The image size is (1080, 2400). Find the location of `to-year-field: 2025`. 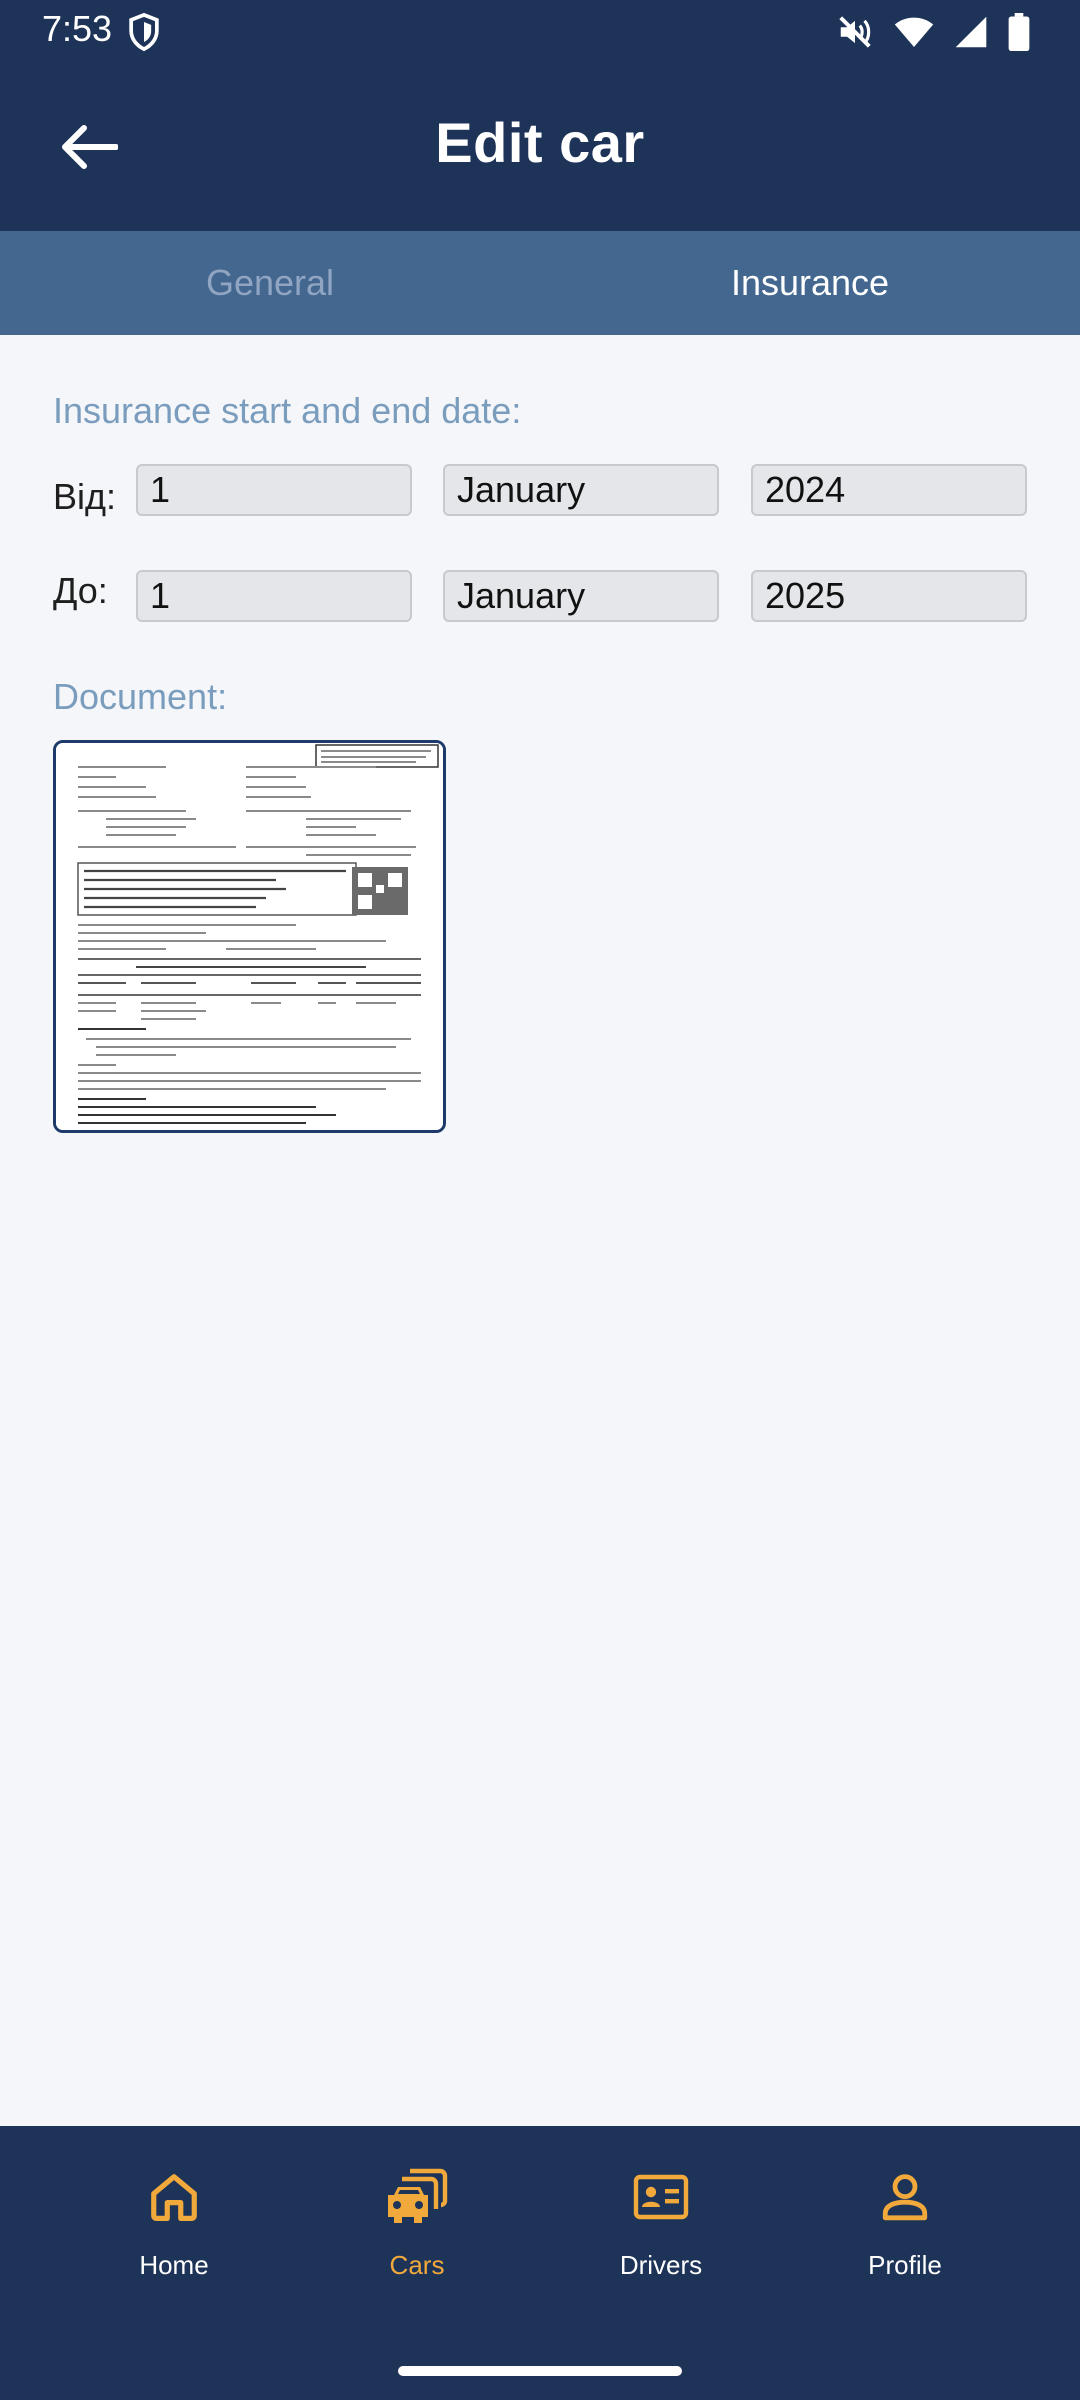

to-year-field: 2025 is located at coordinates (889, 596).